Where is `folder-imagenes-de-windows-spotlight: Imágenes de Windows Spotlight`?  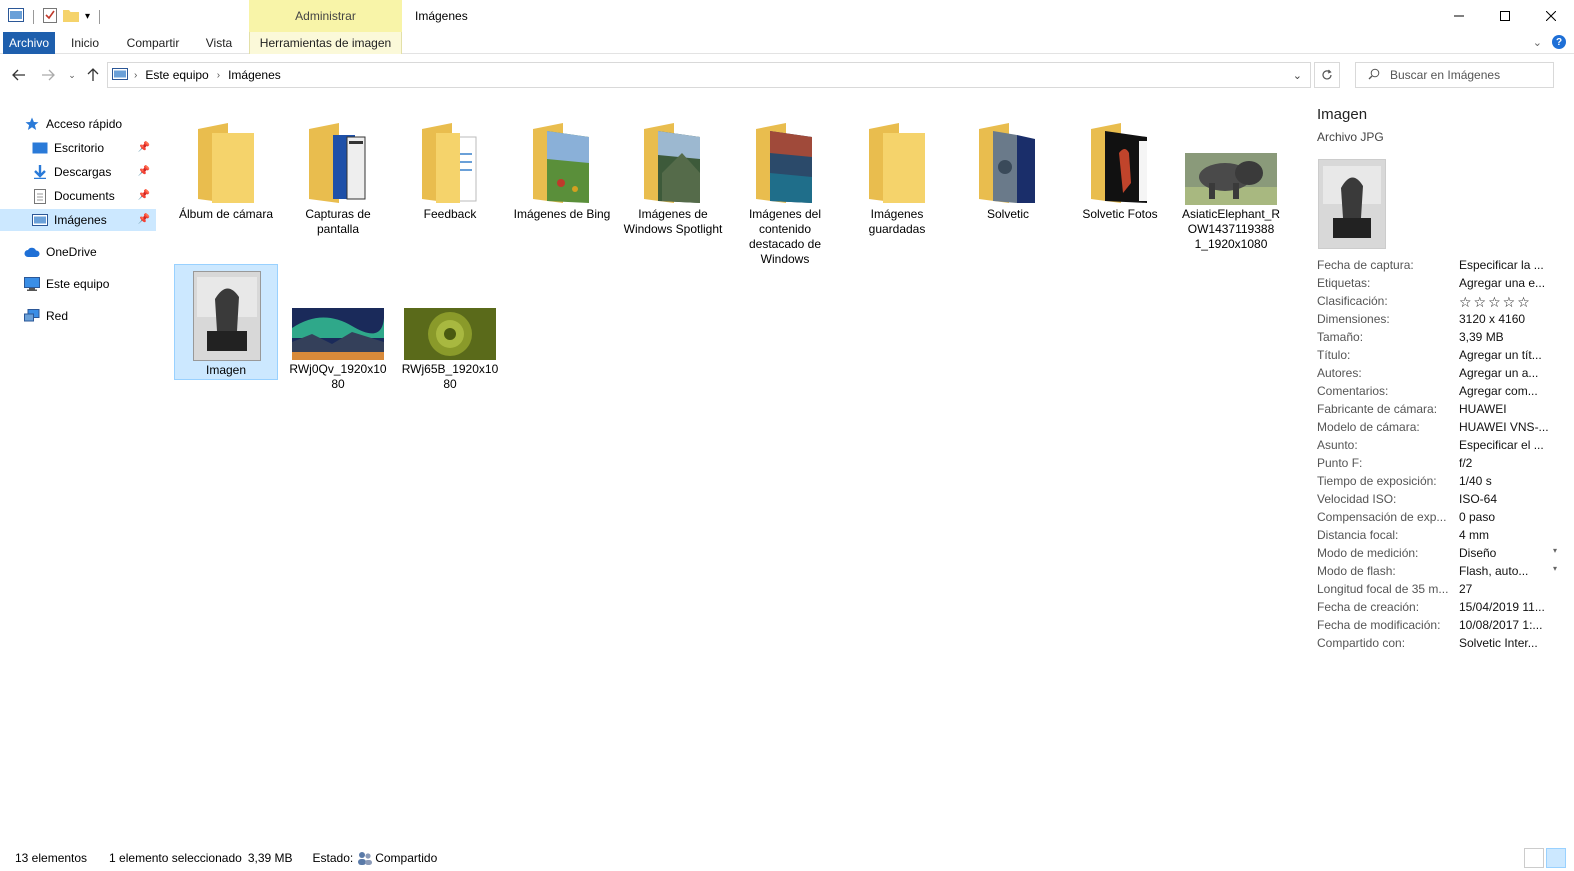 folder-imagenes-de-windows-spotlight: Imágenes de Windows Spotlight is located at coordinates (673, 173).